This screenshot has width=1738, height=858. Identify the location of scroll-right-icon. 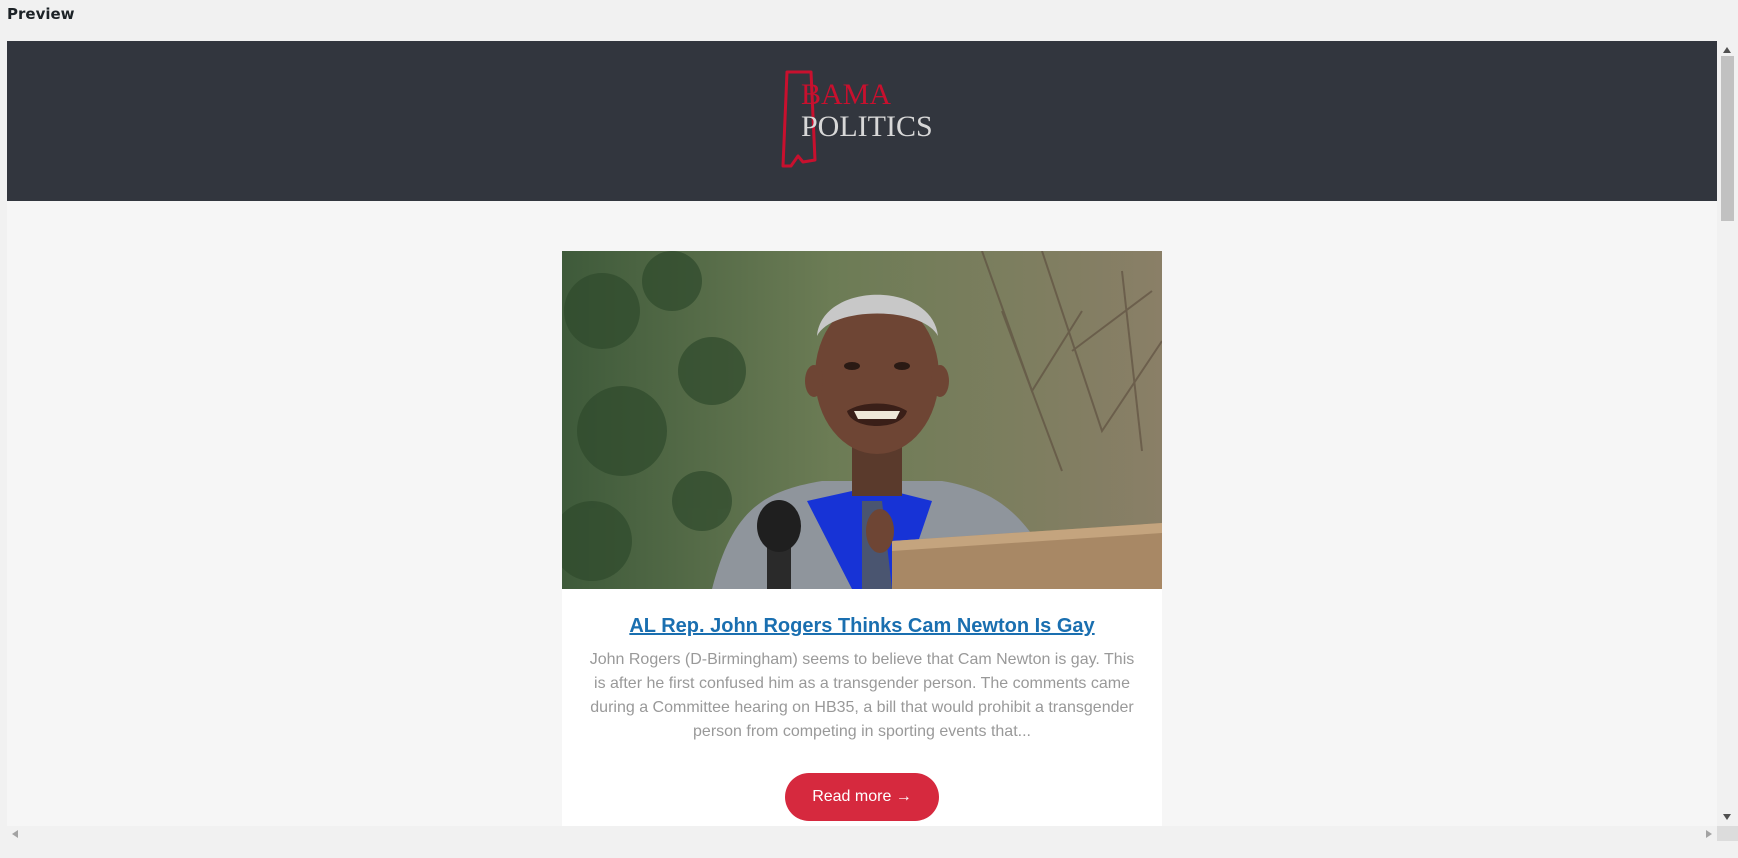
(1709, 834).